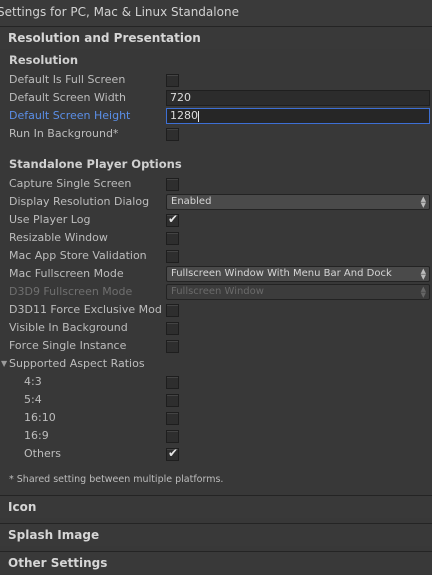 The height and width of the screenshot is (575, 432). Describe the element at coordinates (42, 453) in the screenshot. I see `aspect-others-label: Others` at that location.